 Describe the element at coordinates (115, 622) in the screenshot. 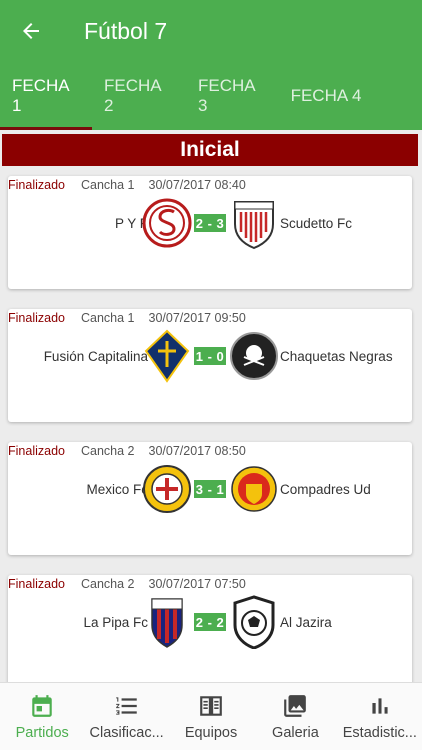

I see `home-team-name: La Pipa Fc` at that location.